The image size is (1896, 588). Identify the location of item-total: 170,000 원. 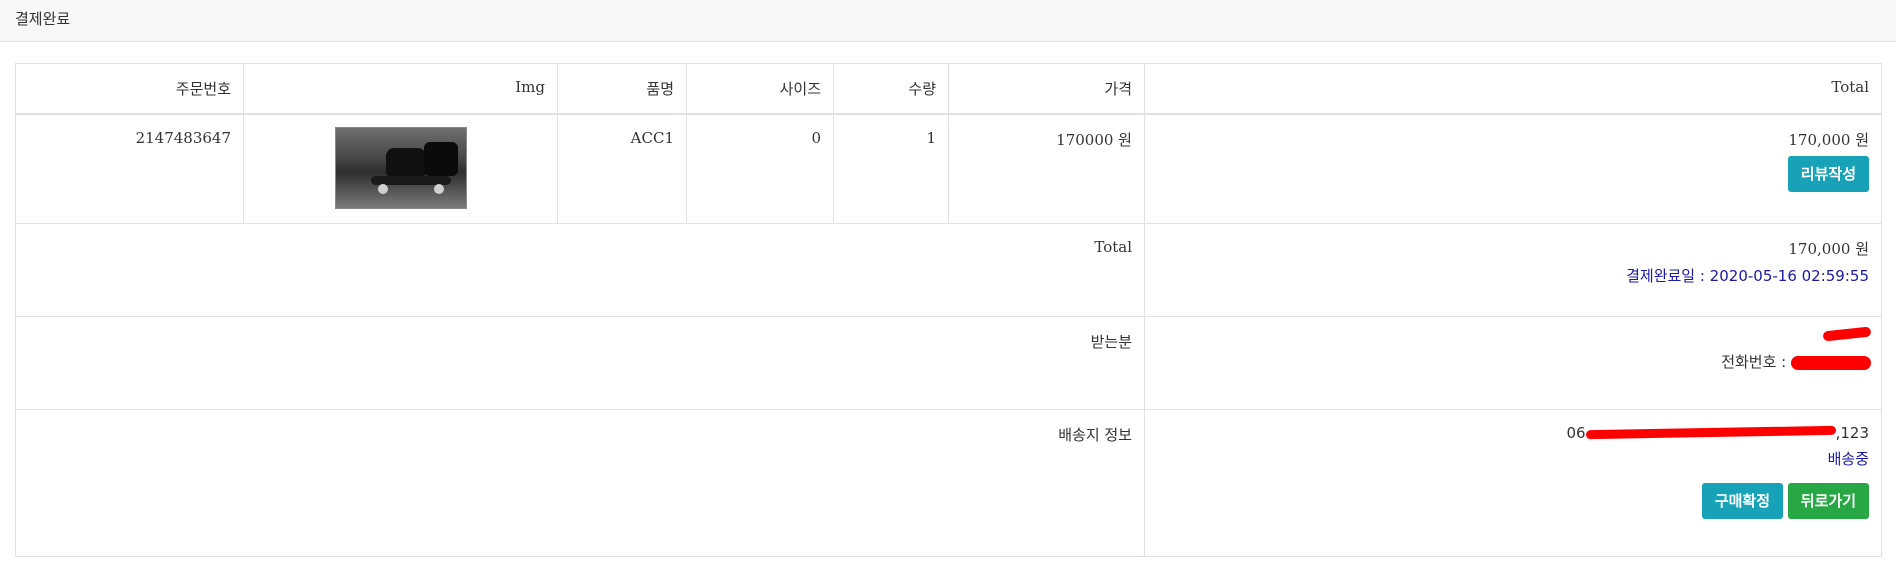
(1828, 140).